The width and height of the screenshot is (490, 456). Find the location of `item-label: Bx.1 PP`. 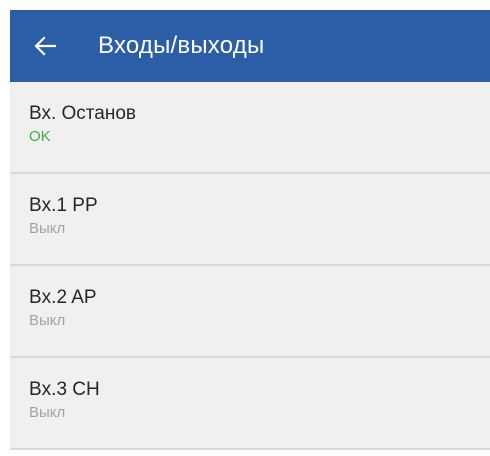

item-label: Bx.1 PP is located at coordinates (63, 205).